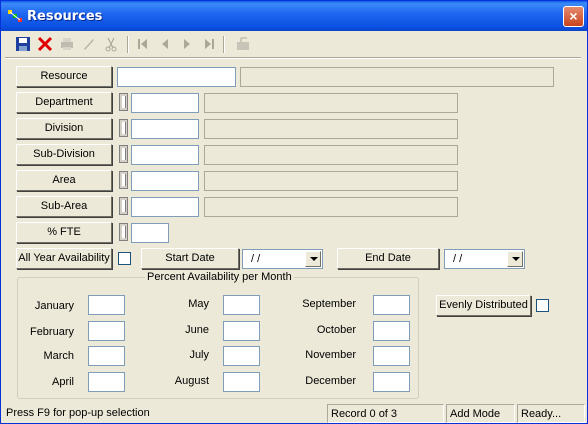  What do you see at coordinates (293, 58) in the screenshot?
I see `toolbar-divider` at bounding box center [293, 58].